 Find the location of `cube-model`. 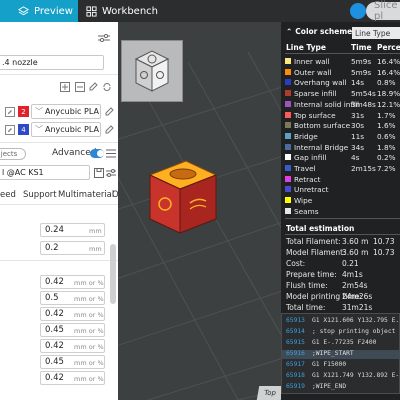

cube-model is located at coordinates (183, 197).